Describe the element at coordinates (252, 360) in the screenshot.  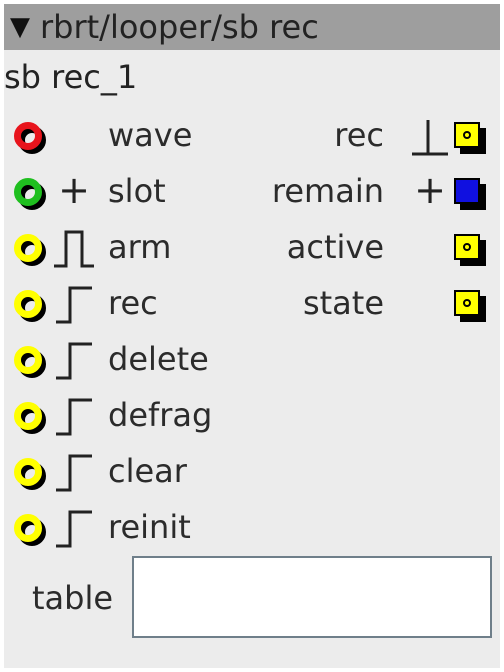
I see `io-row-delete: delete` at that location.